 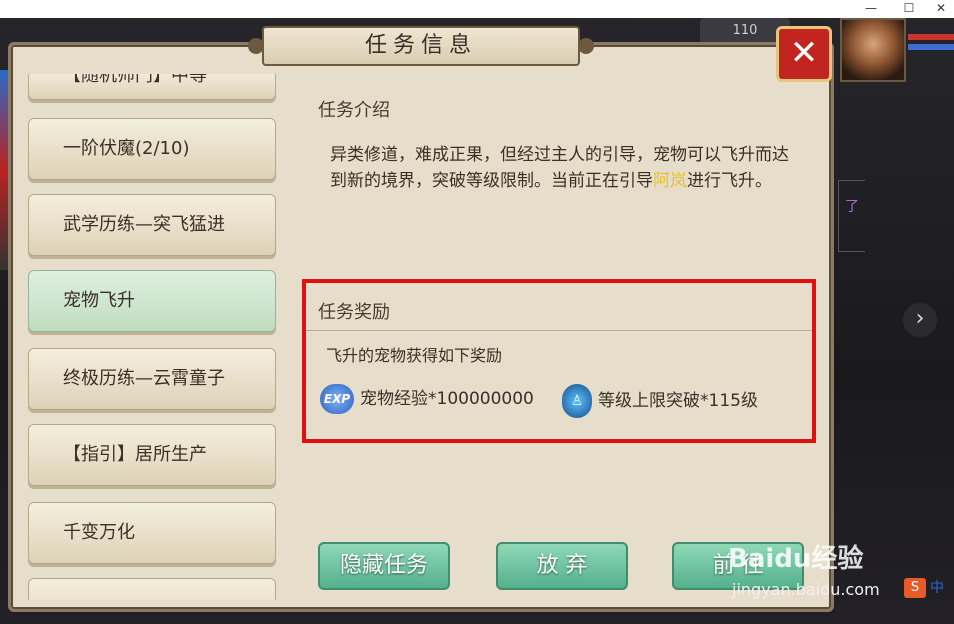 I want to click on task-item-random-sect: 【随机师门】中等, so click(x=152, y=87).